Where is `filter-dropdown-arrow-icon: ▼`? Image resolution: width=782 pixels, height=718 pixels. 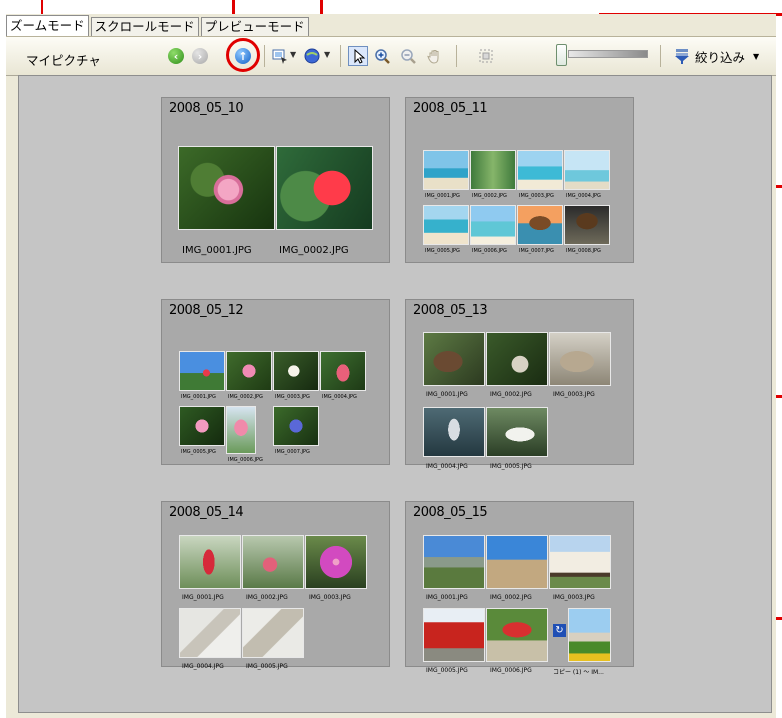 filter-dropdown-arrow-icon: ▼ is located at coordinates (756, 56).